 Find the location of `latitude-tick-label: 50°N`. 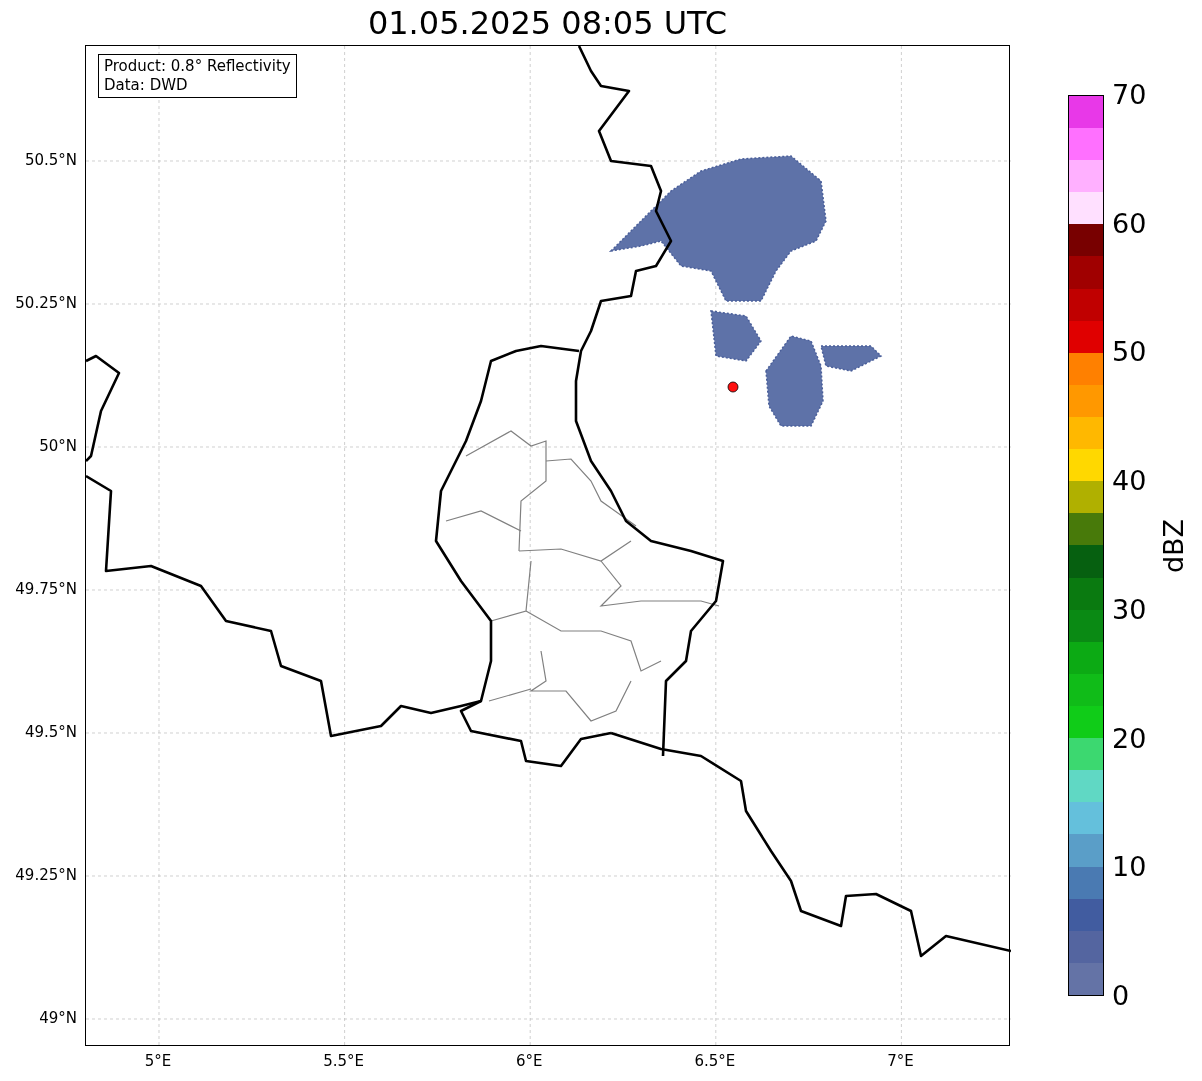

latitude-tick-label: 50°N is located at coordinates (58, 446).